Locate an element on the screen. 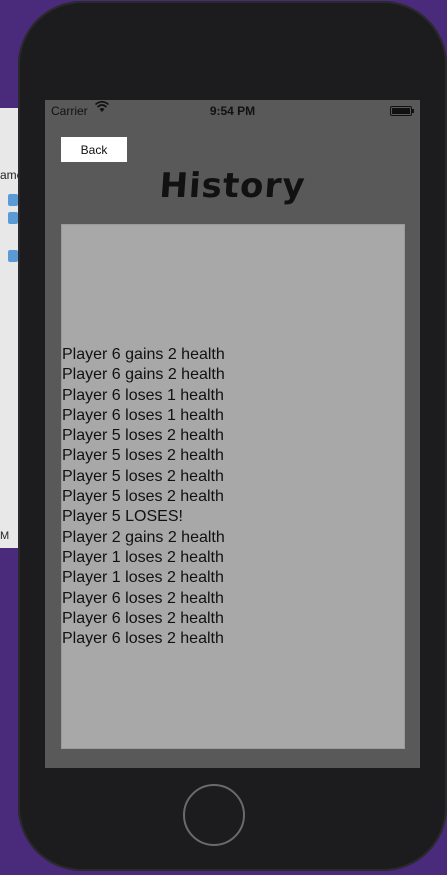 The width and height of the screenshot is (447, 875). status-time: 9:54 PM is located at coordinates (232, 111).